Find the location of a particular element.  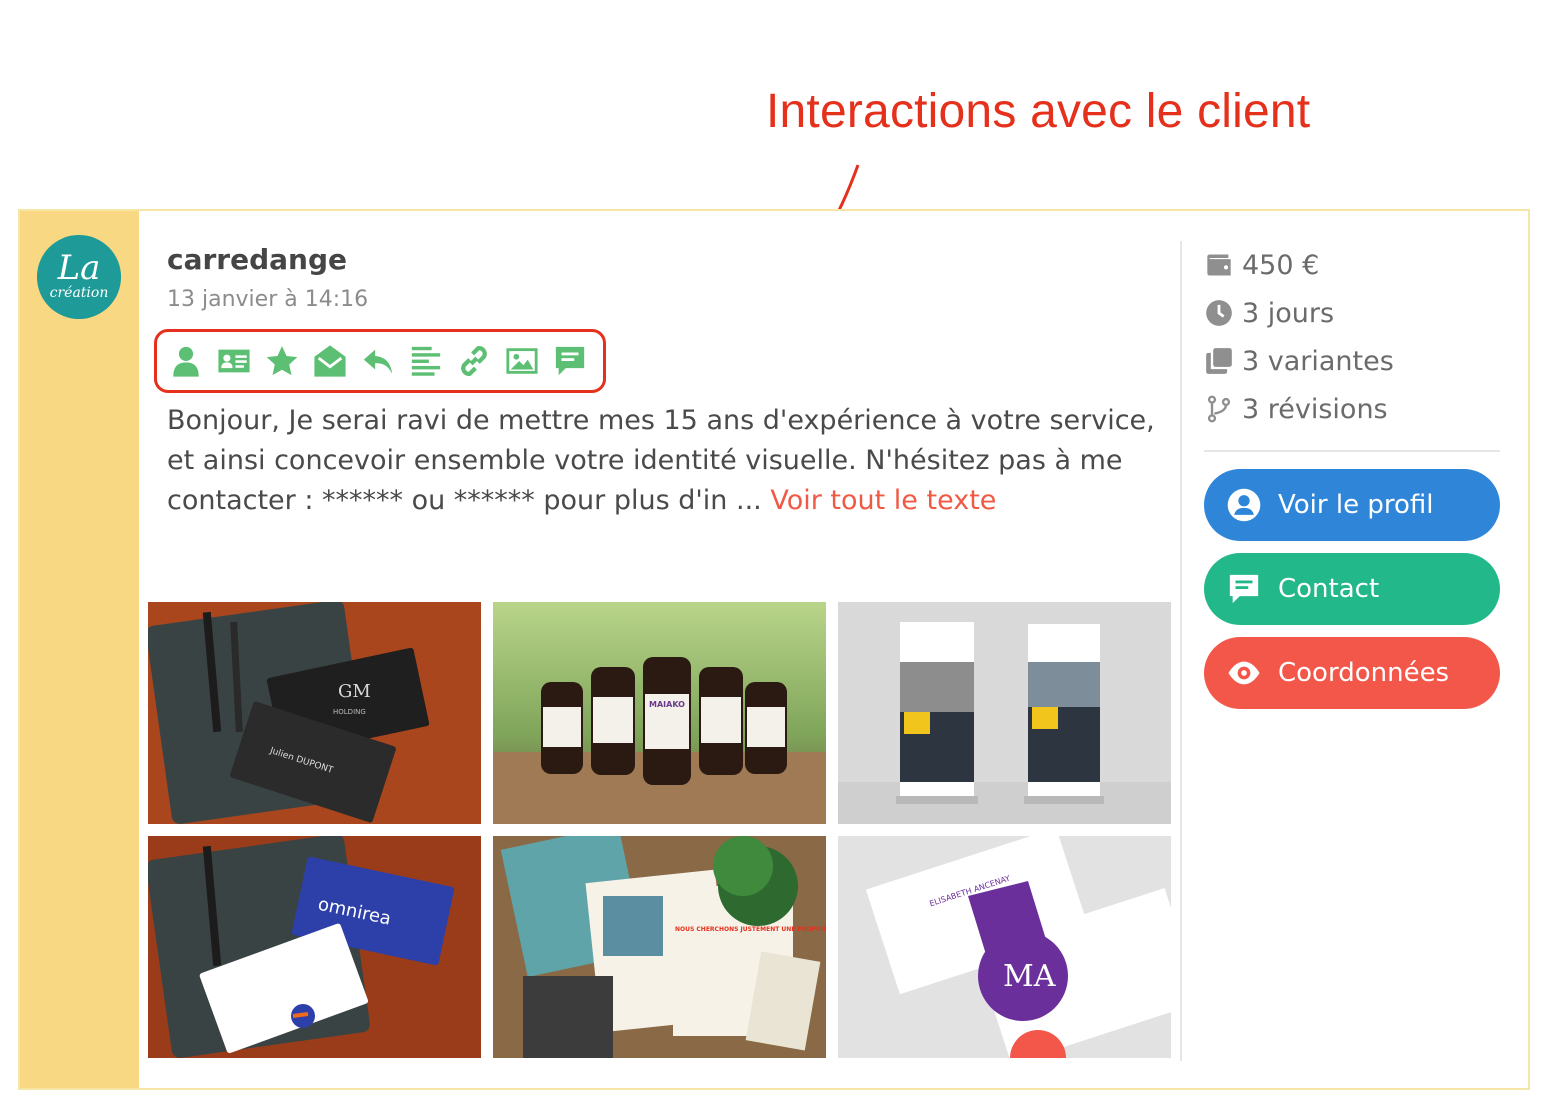

gallery-image-rollups is located at coordinates (1004, 713).